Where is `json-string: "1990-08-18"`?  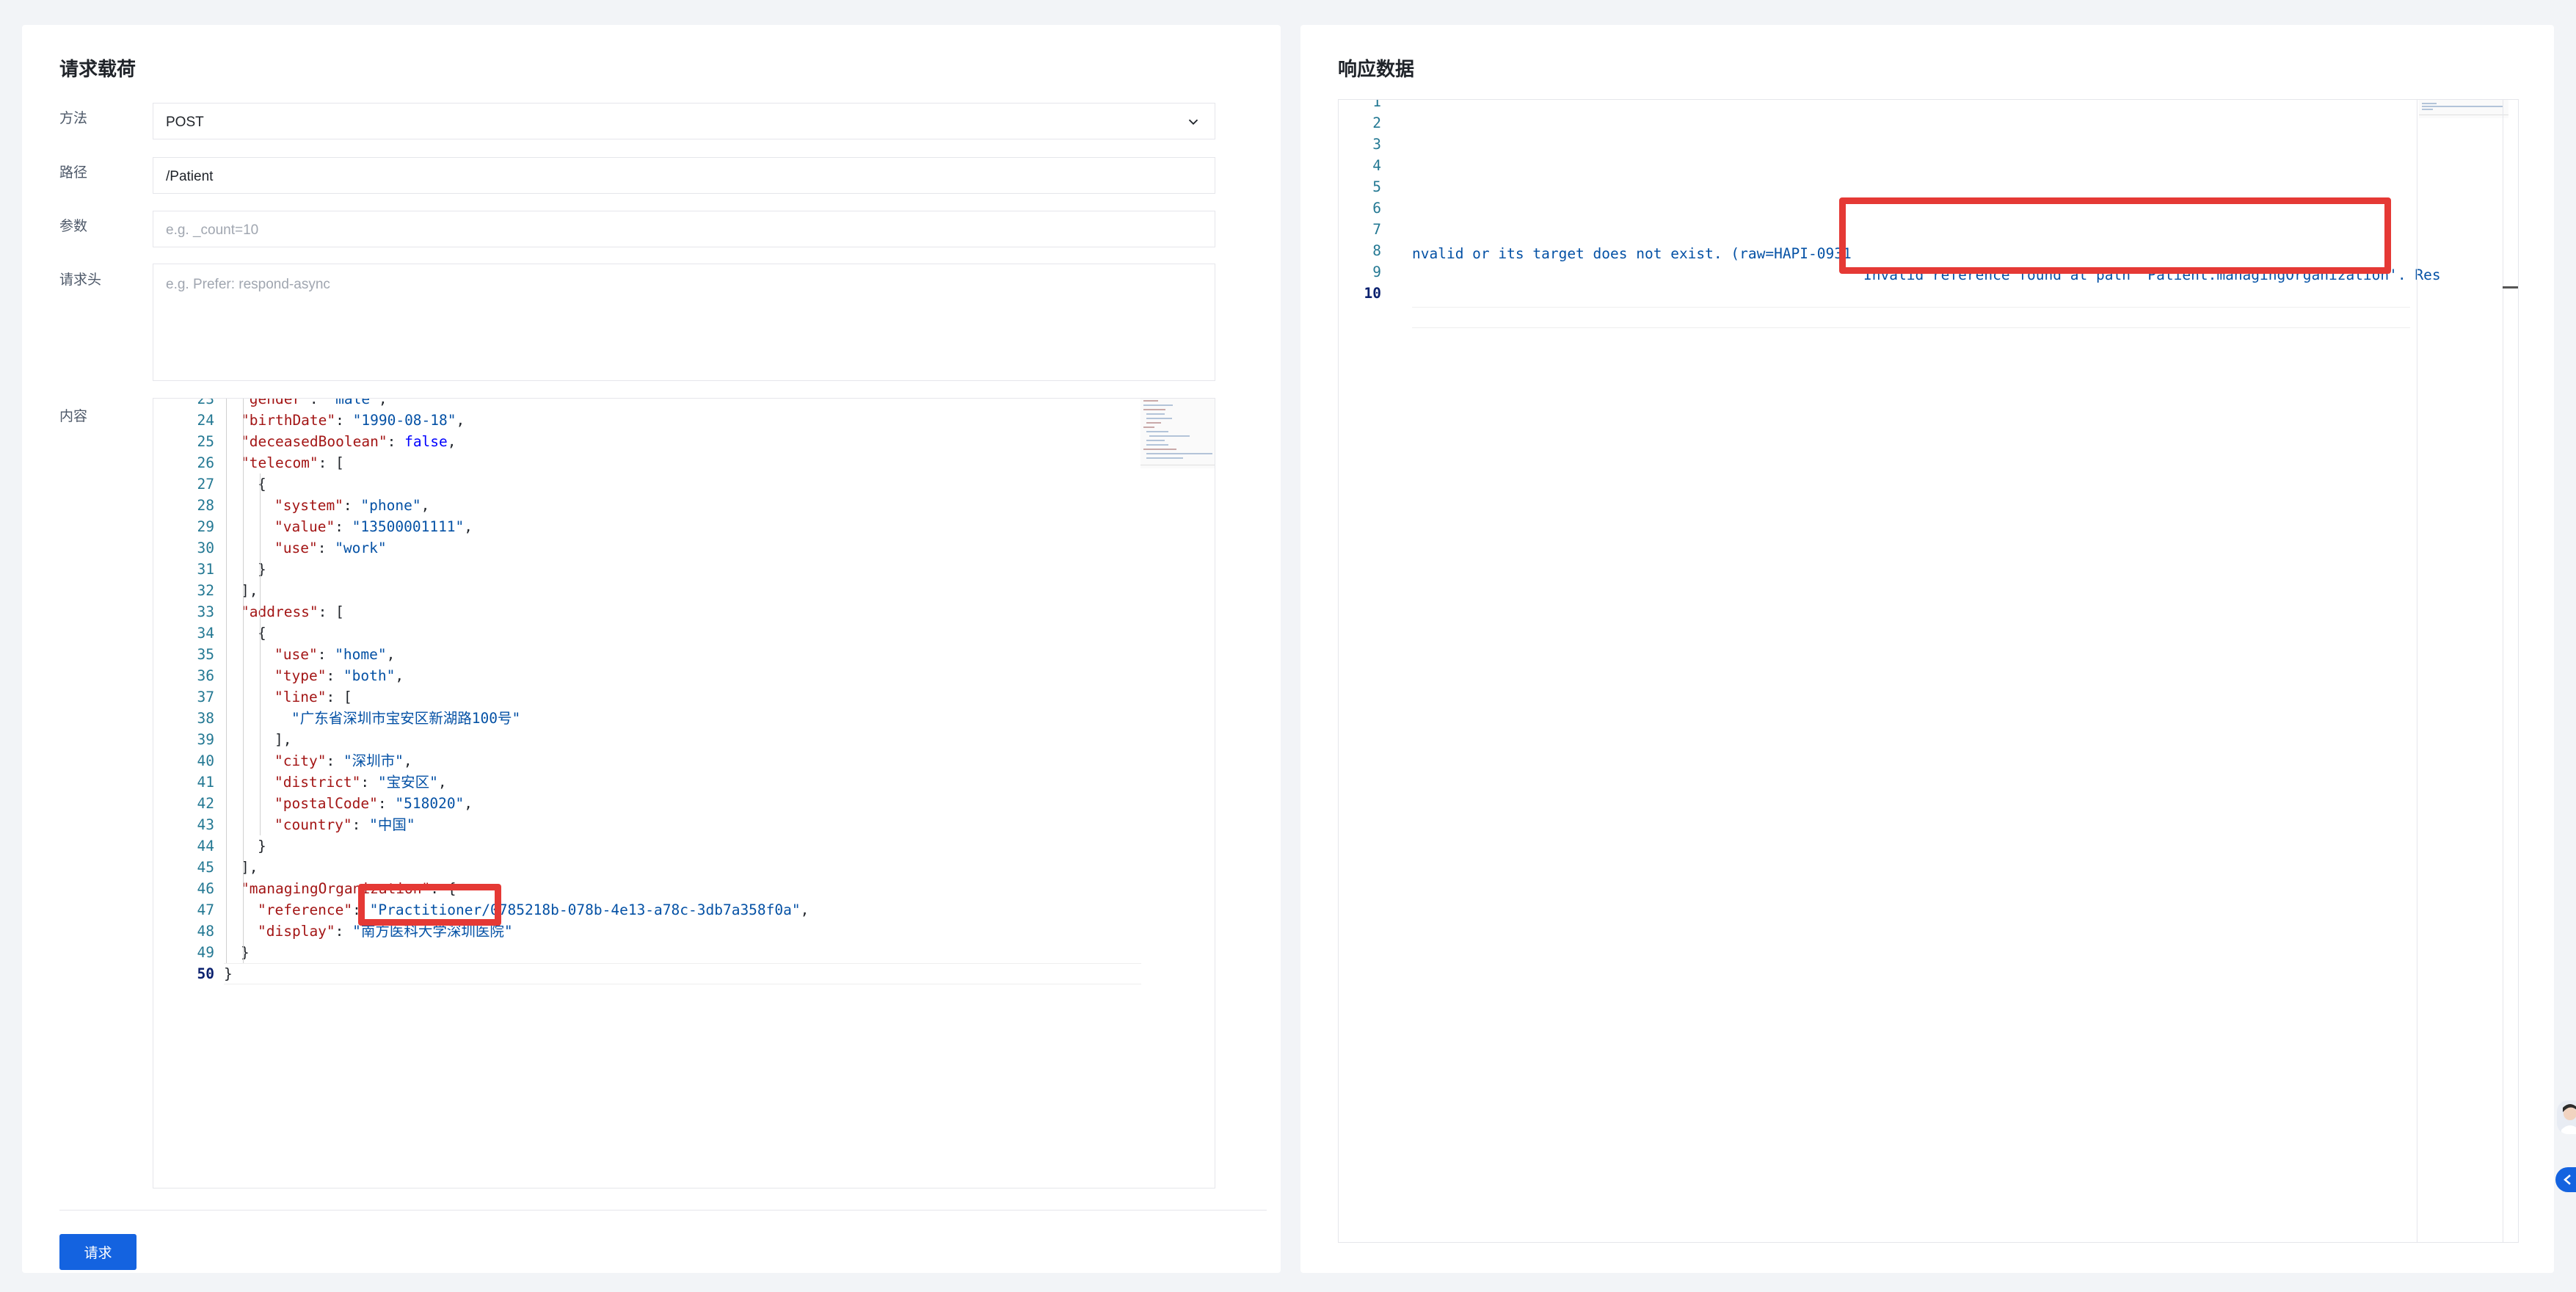 json-string: "1990-08-18" is located at coordinates (404, 421).